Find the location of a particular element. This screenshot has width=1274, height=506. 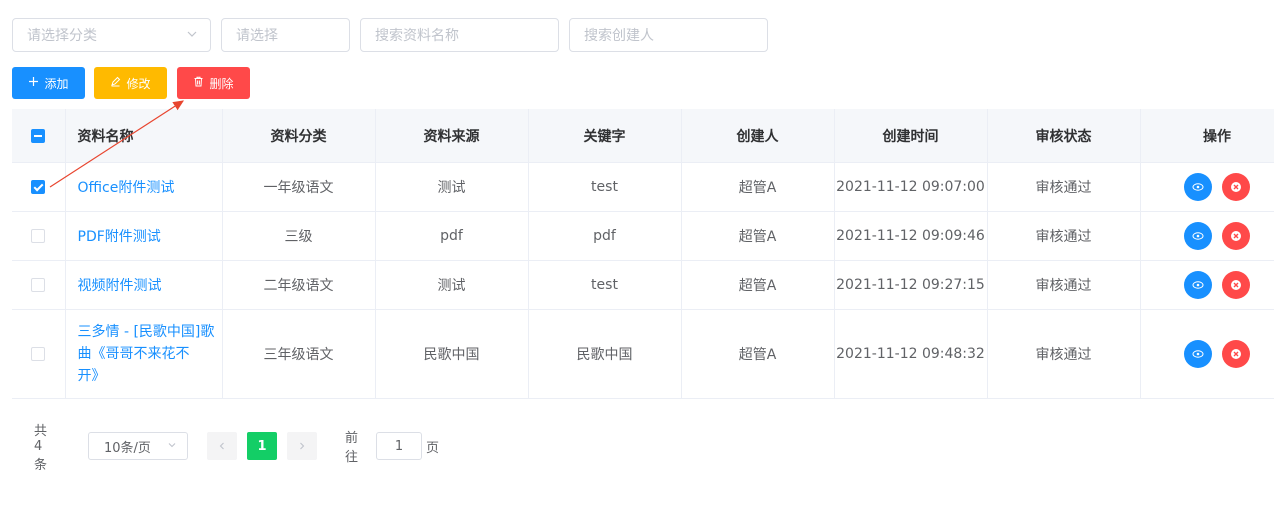

row-source: 民歌中国 is located at coordinates (452, 354).